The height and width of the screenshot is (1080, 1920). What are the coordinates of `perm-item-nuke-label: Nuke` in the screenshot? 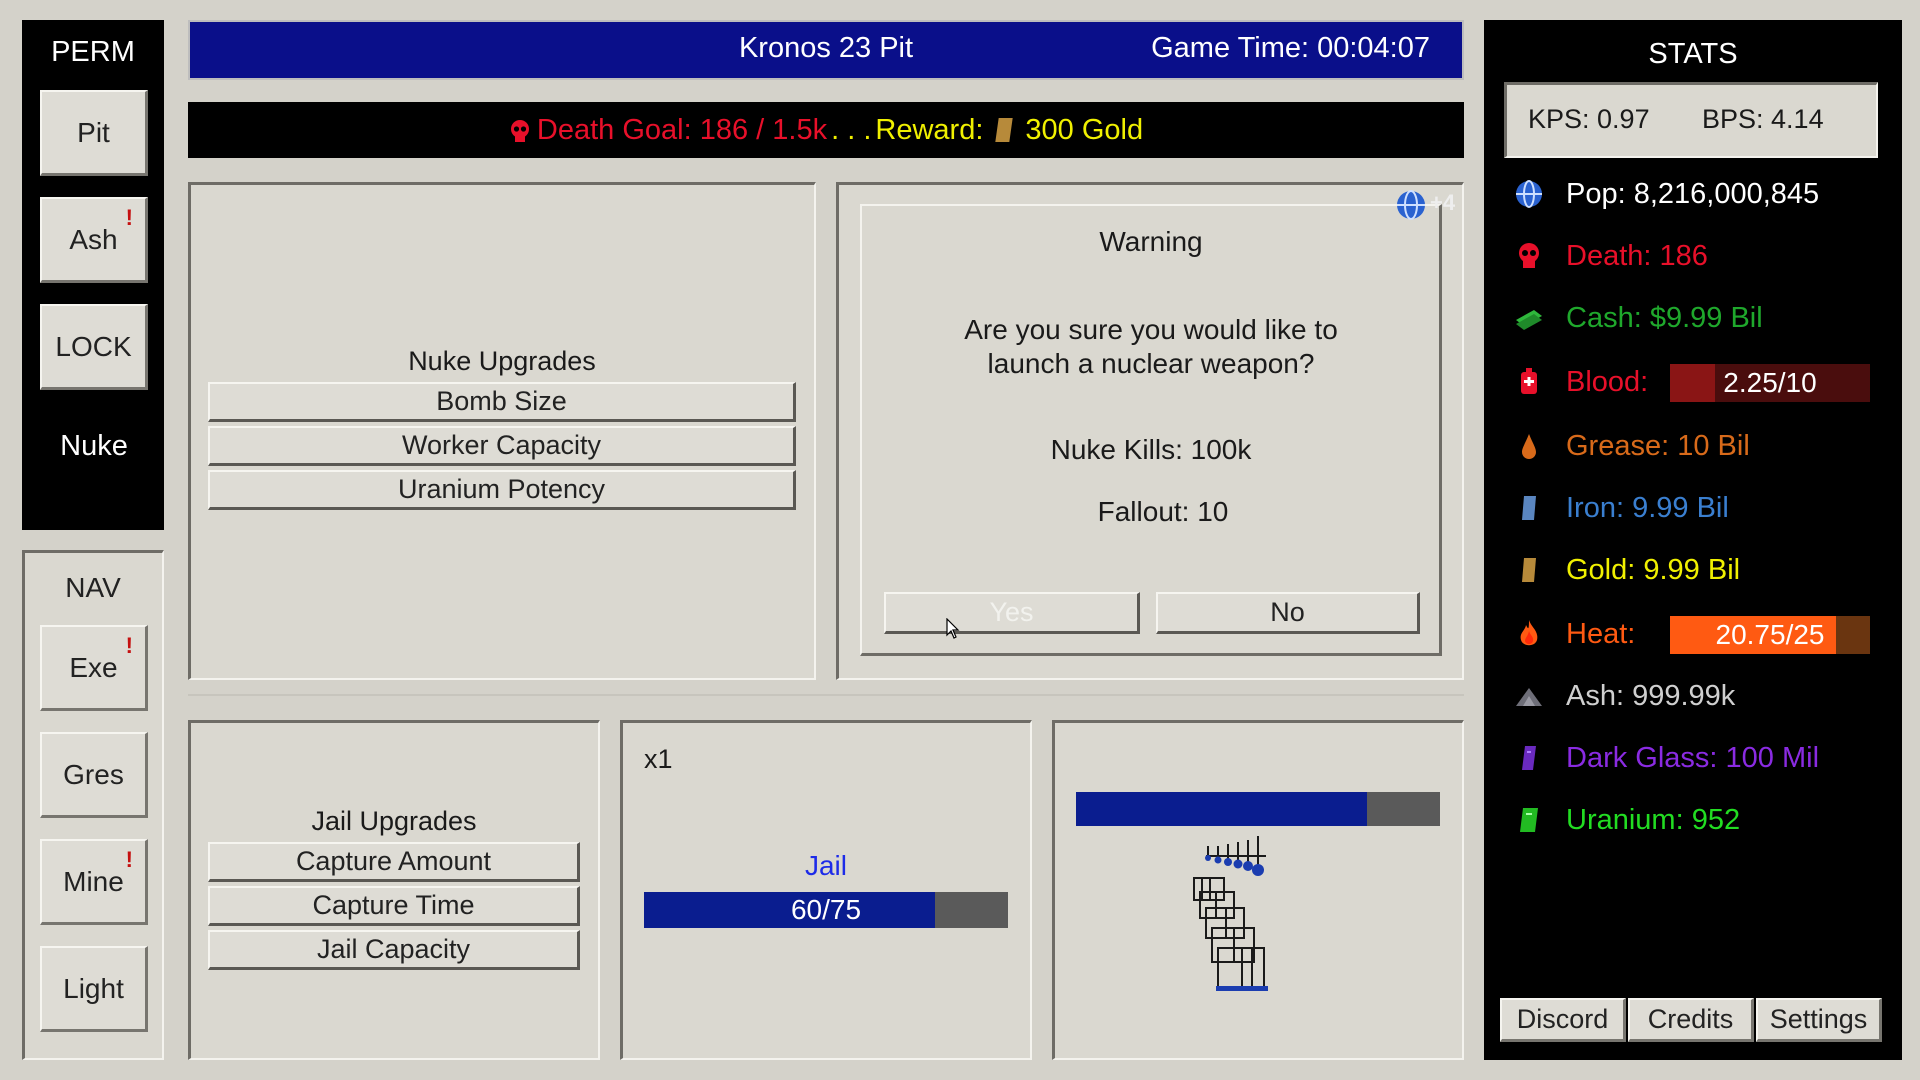 It's located at (94, 446).